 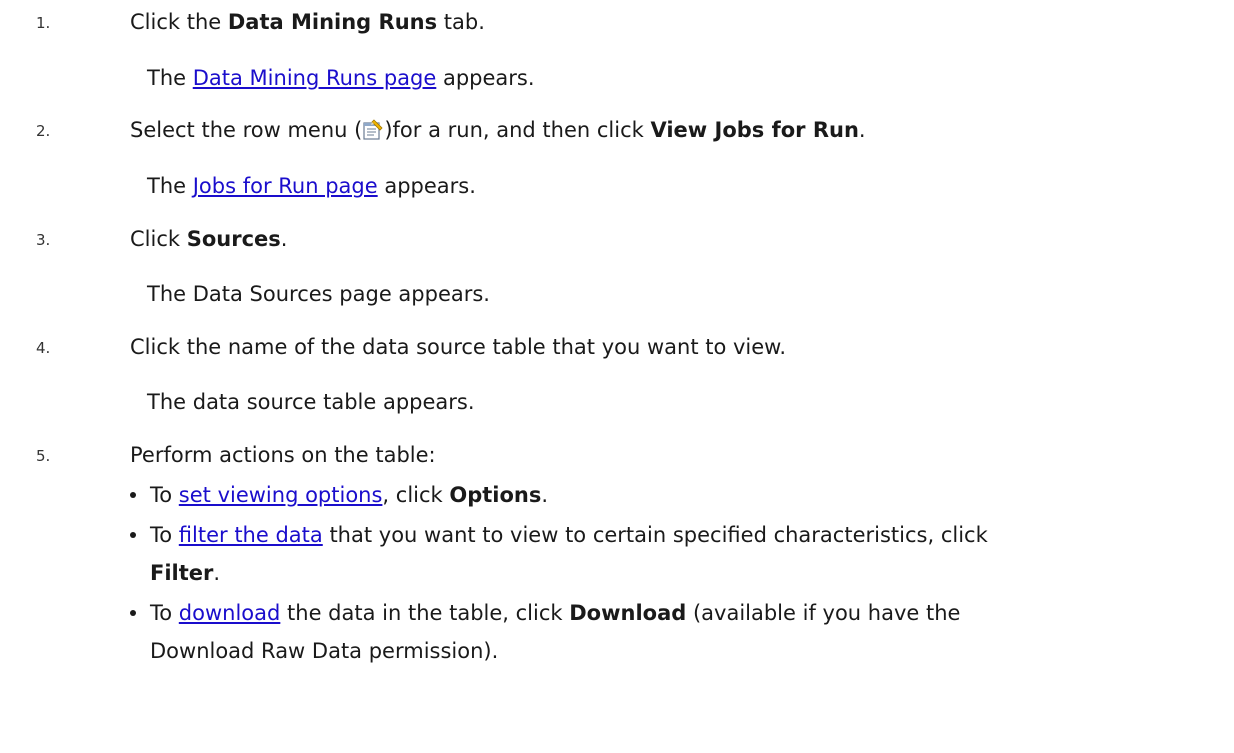 What do you see at coordinates (43, 131) in the screenshot?
I see `step-number: 2.` at bounding box center [43, 131].